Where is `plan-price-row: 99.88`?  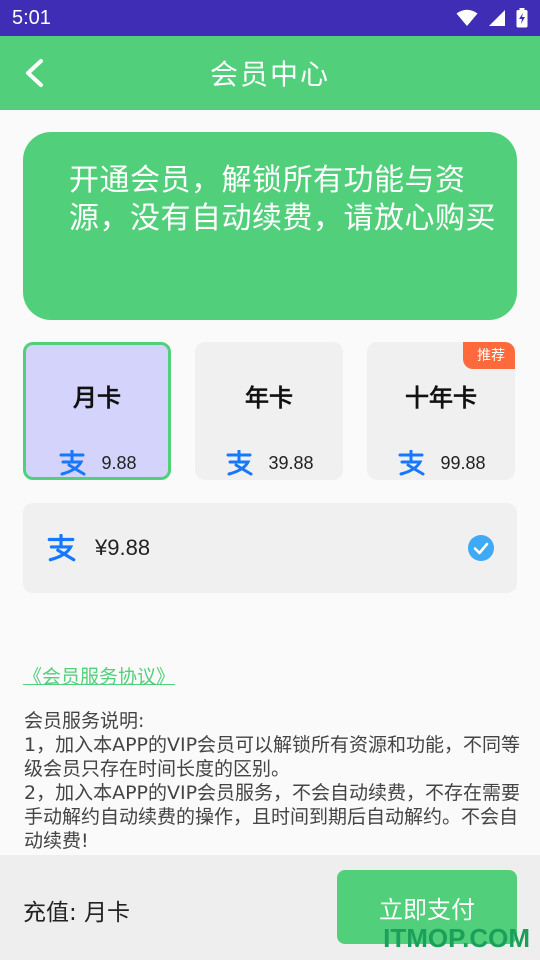
plan-price-row: 99.88 is located at coordinates (441, 463).